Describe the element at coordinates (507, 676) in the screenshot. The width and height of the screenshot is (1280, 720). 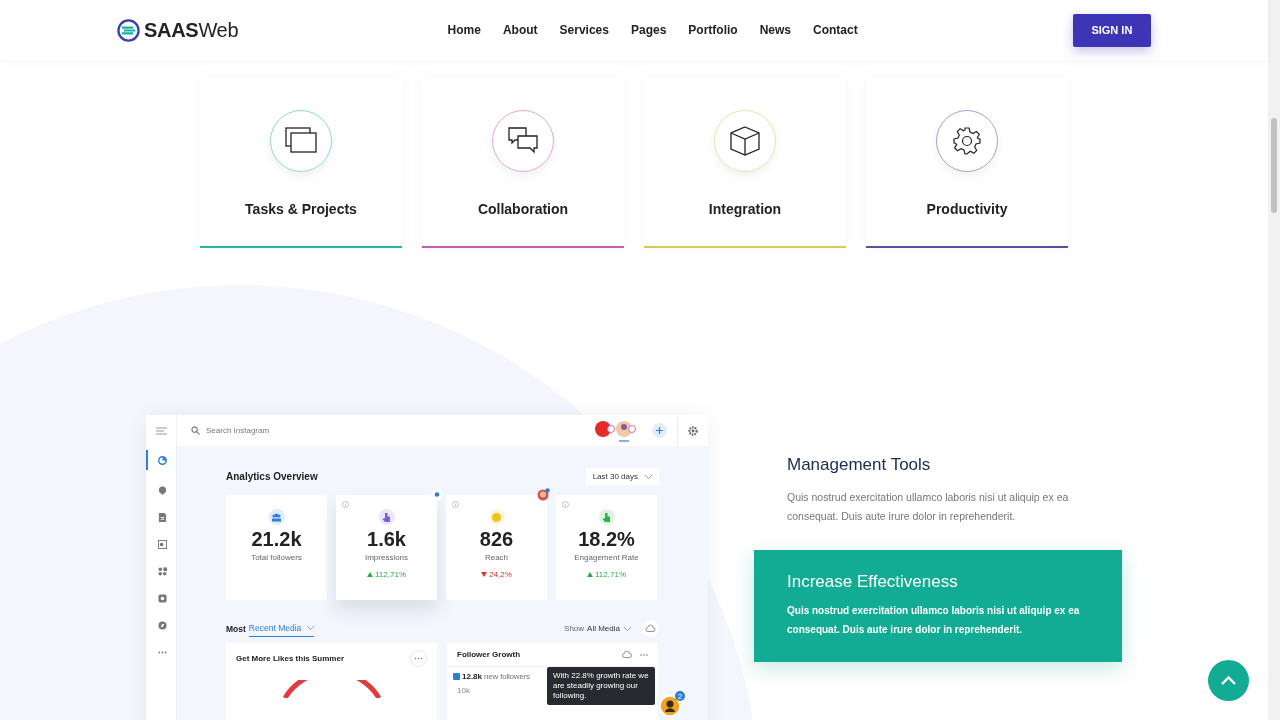
I see `legend-label: new followers` at that location.